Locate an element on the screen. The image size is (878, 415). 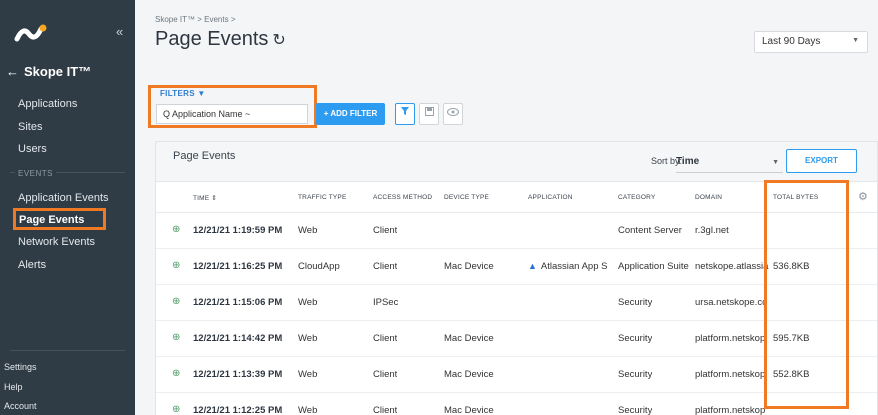
filter-icon is located at coordinates (405, 114).